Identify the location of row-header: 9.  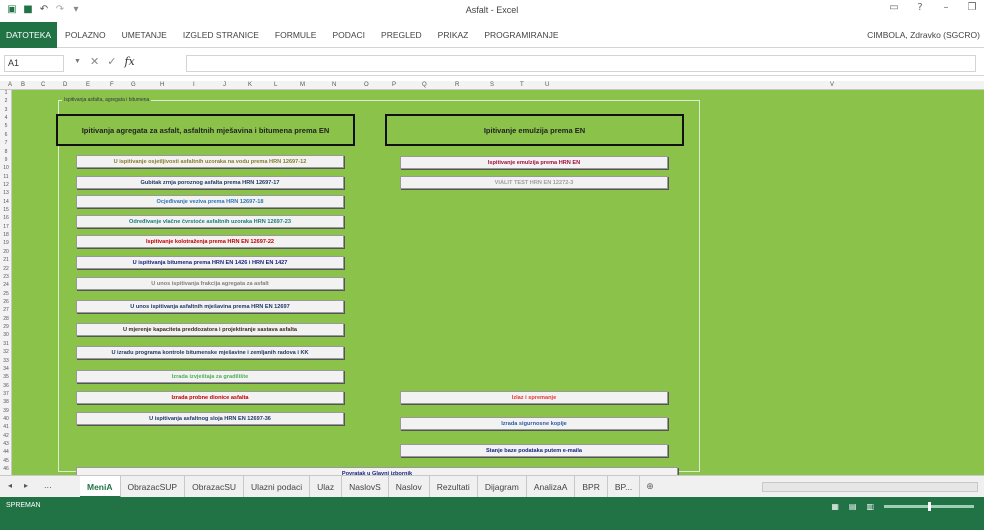
(5, 160).